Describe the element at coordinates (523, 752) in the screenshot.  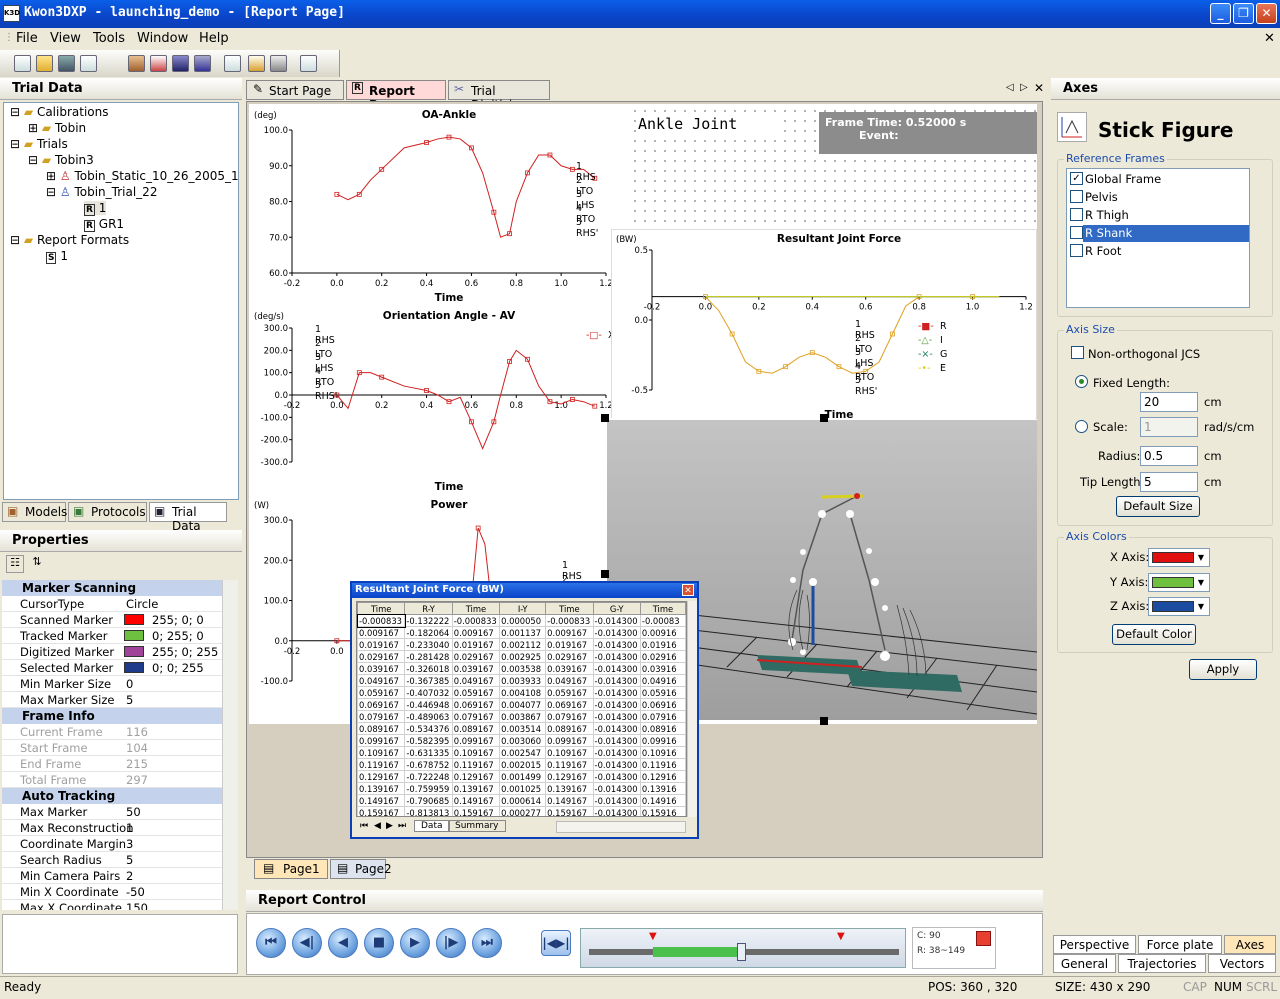
I see `grid-cell: 0.002547` at that location.